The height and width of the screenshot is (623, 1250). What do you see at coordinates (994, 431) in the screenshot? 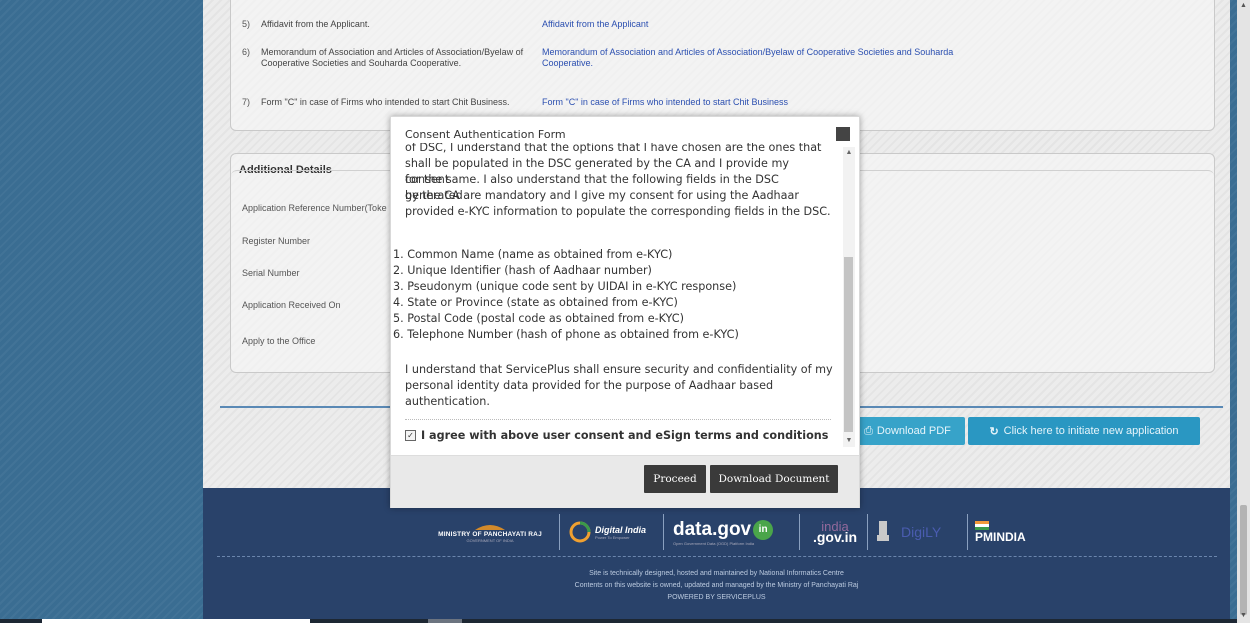
I see `refresh-icon: ↻` at bounding box center [994, 431].